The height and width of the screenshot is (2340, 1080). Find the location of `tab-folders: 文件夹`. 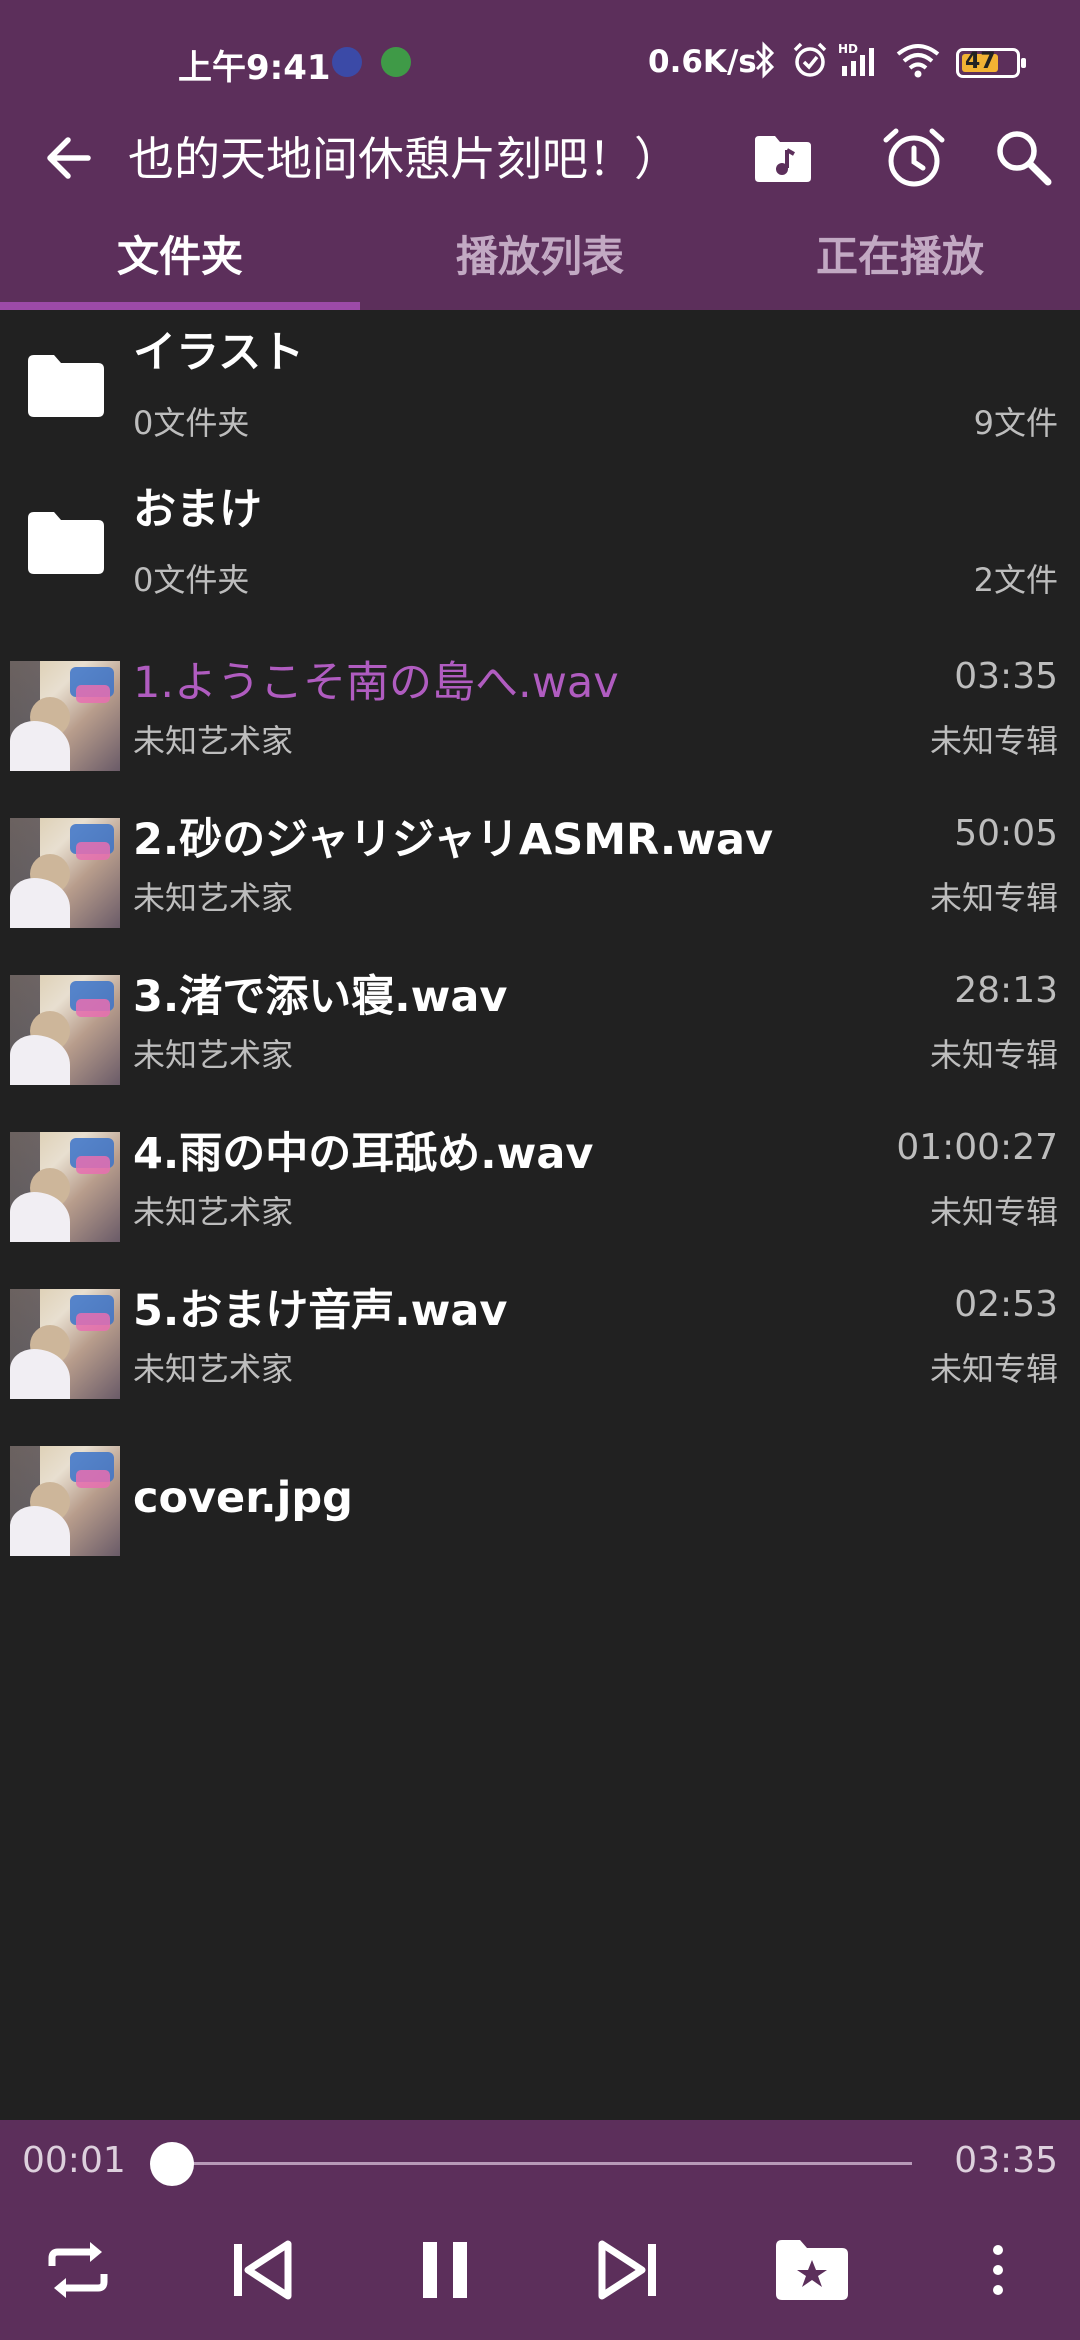

tab-folders: 文件夹 is located at coordinates (180, 260).